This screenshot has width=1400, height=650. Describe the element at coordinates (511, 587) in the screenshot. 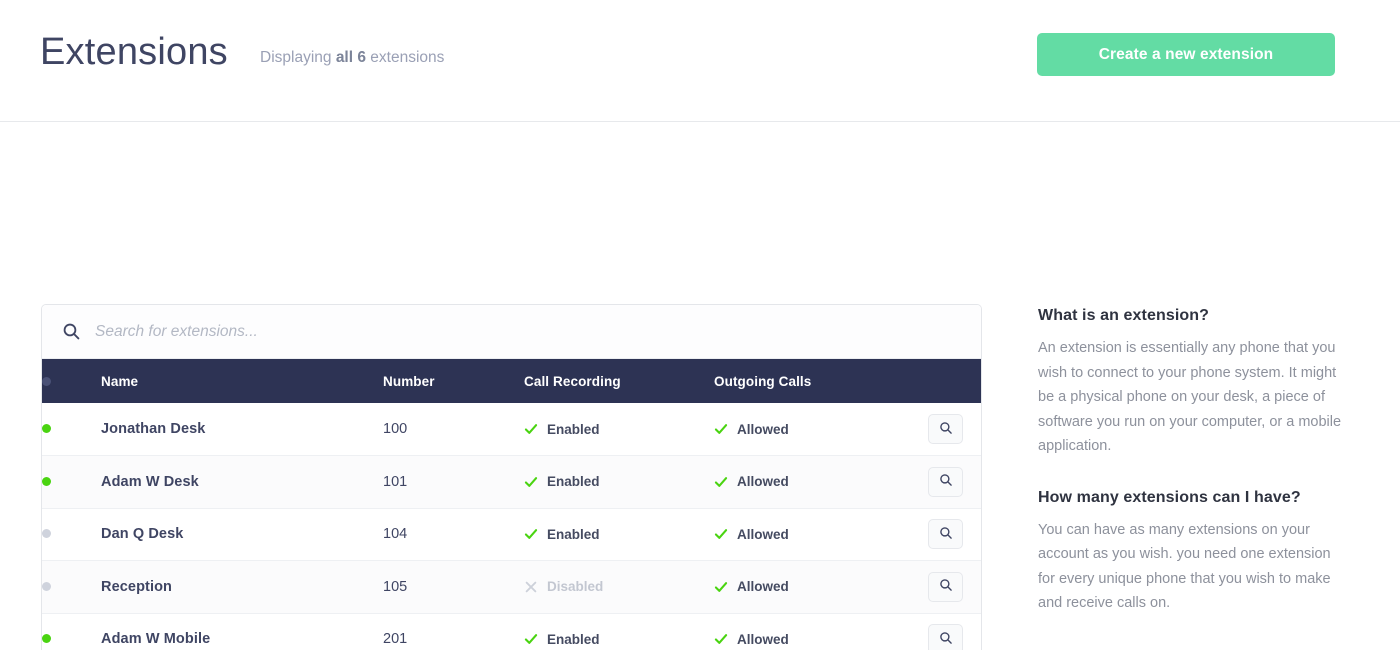

I see `table-row: Reception 105 Disabled Allowed` at that location.